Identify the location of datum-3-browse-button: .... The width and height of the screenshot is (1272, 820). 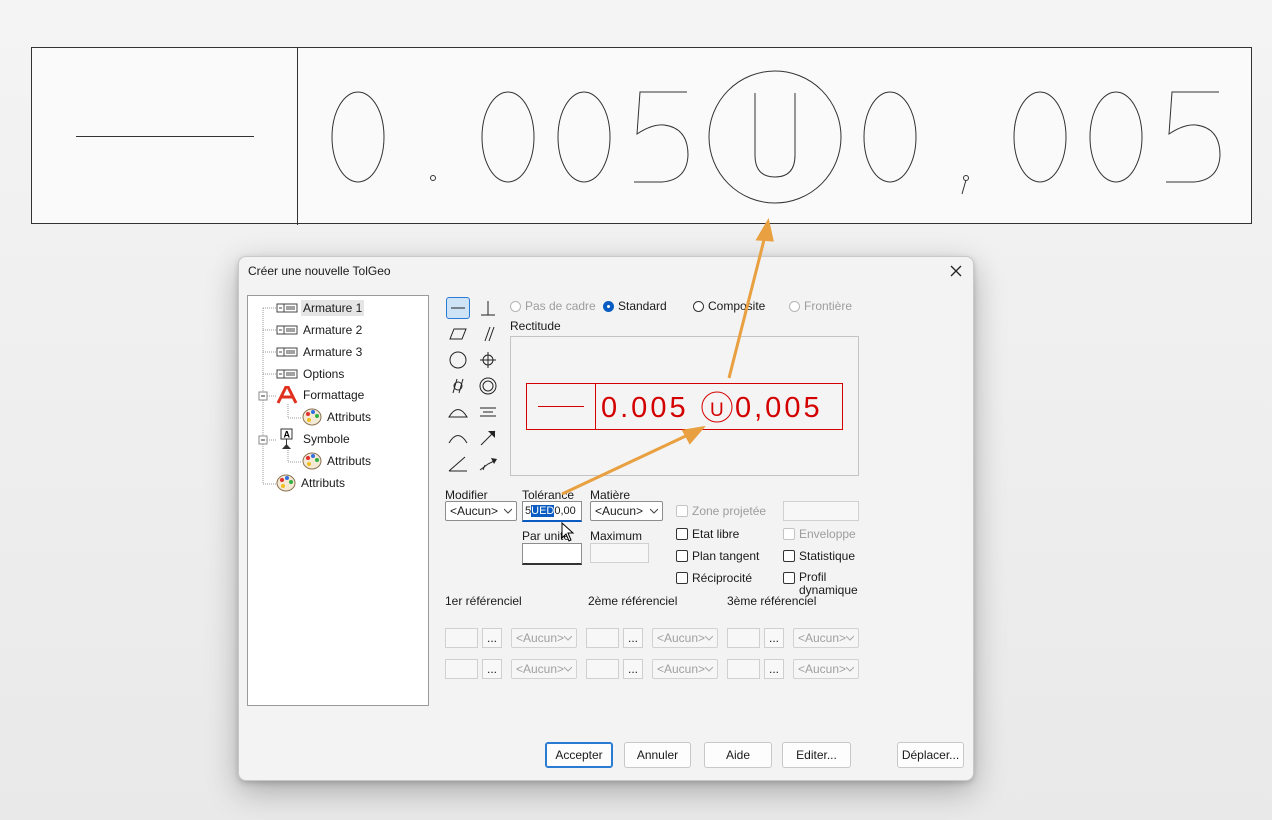
(774, 638).